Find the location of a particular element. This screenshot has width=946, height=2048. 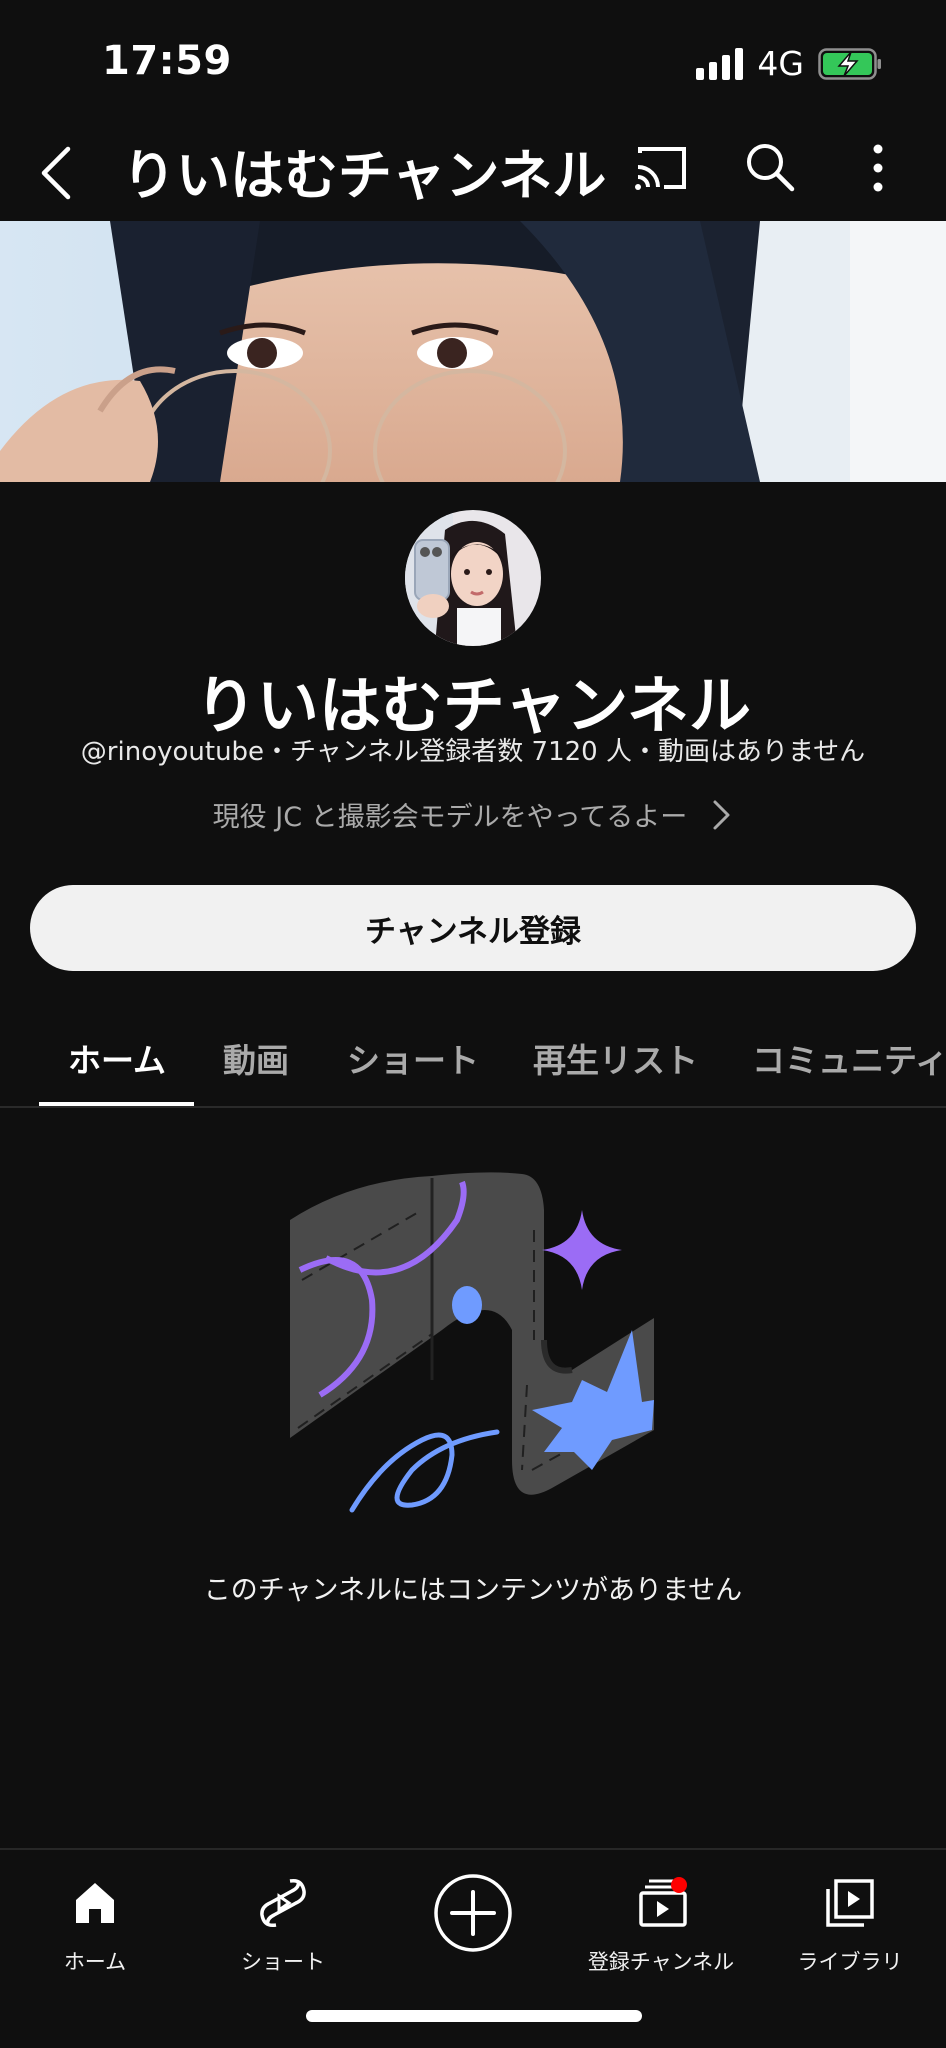

chevron-right-icon is located at coordinates (721, 814).